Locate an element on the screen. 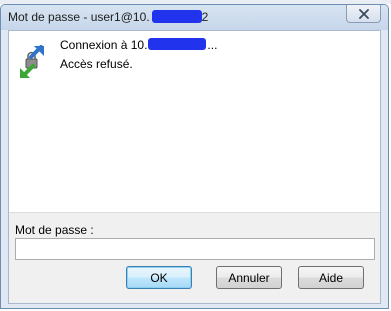 This screenshot has height=311, width=391. ok-button: OK is located at coordinates (159, 277).